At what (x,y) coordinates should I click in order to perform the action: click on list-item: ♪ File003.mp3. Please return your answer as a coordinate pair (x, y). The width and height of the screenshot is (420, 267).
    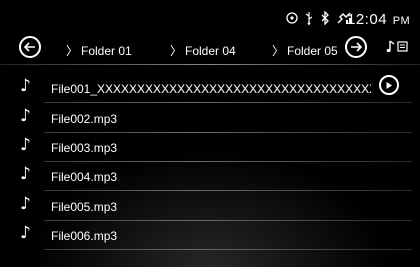
    Looking at the image, I should click on (210, 147).